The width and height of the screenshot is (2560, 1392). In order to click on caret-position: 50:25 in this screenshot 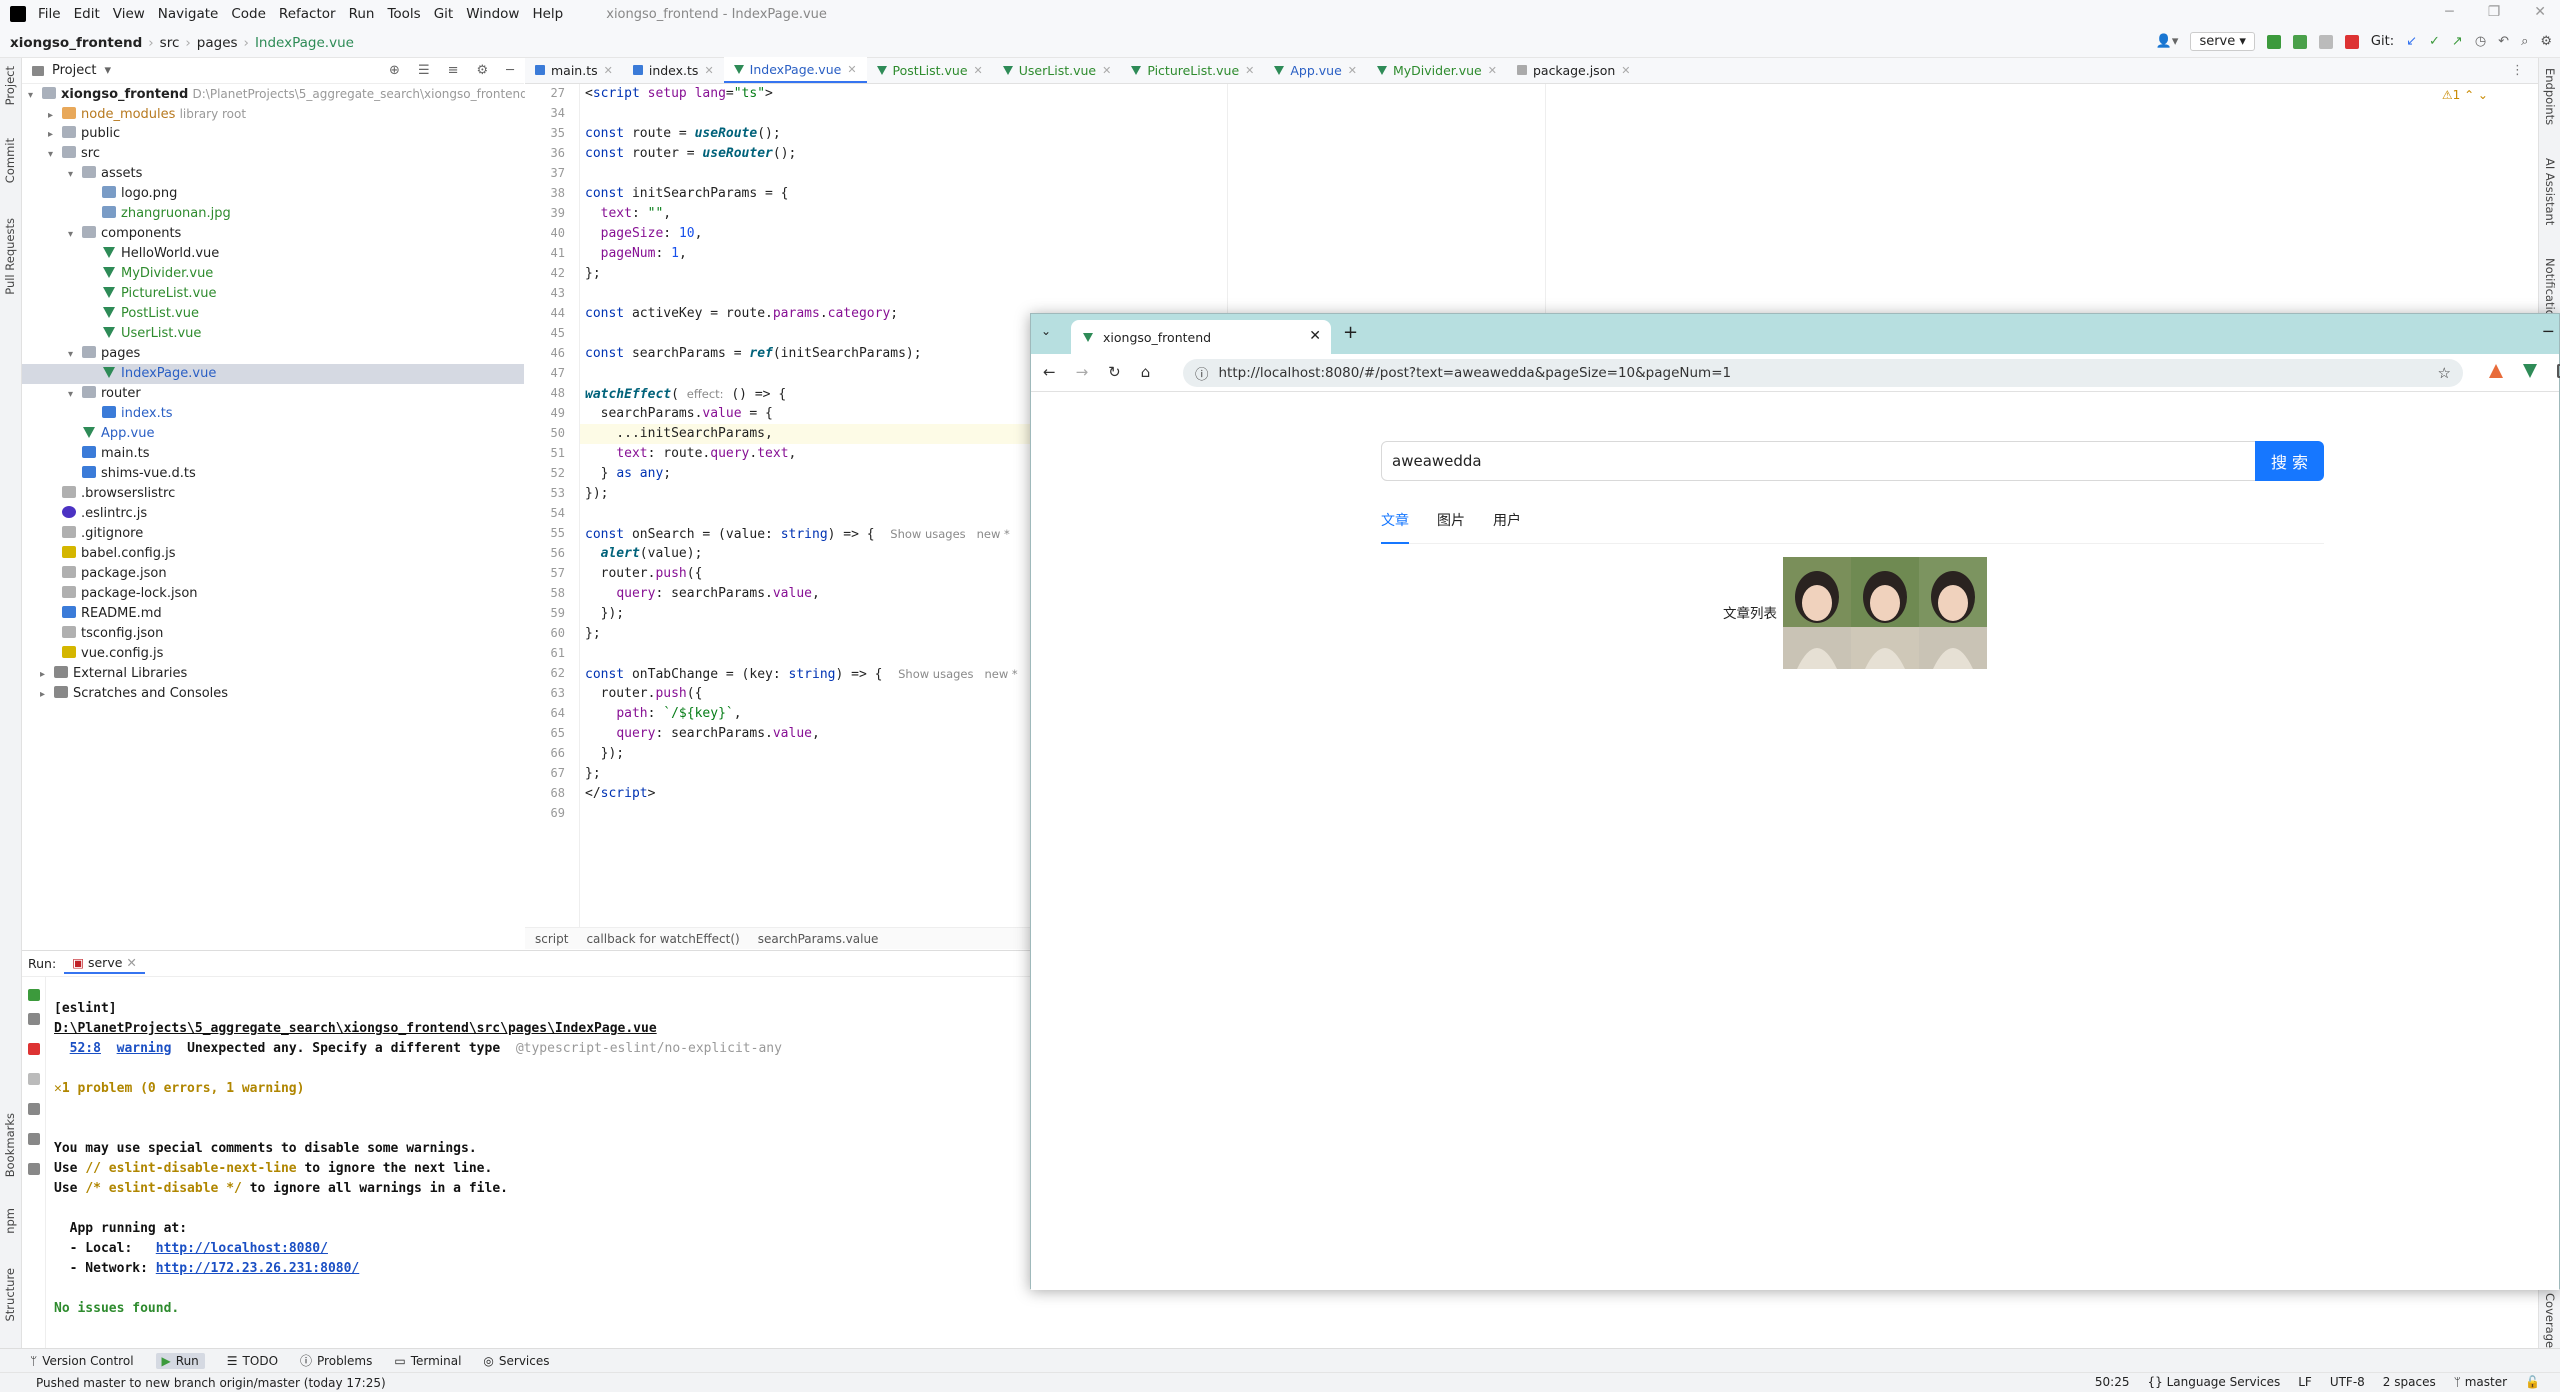, I will do `click(2112, 1382)`.